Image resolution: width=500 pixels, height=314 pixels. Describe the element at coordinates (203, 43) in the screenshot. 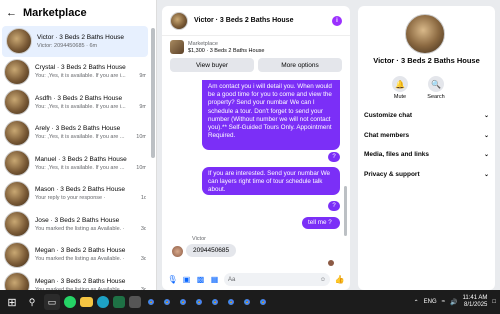

I see `marketplace-label: Marketplace` at that location.